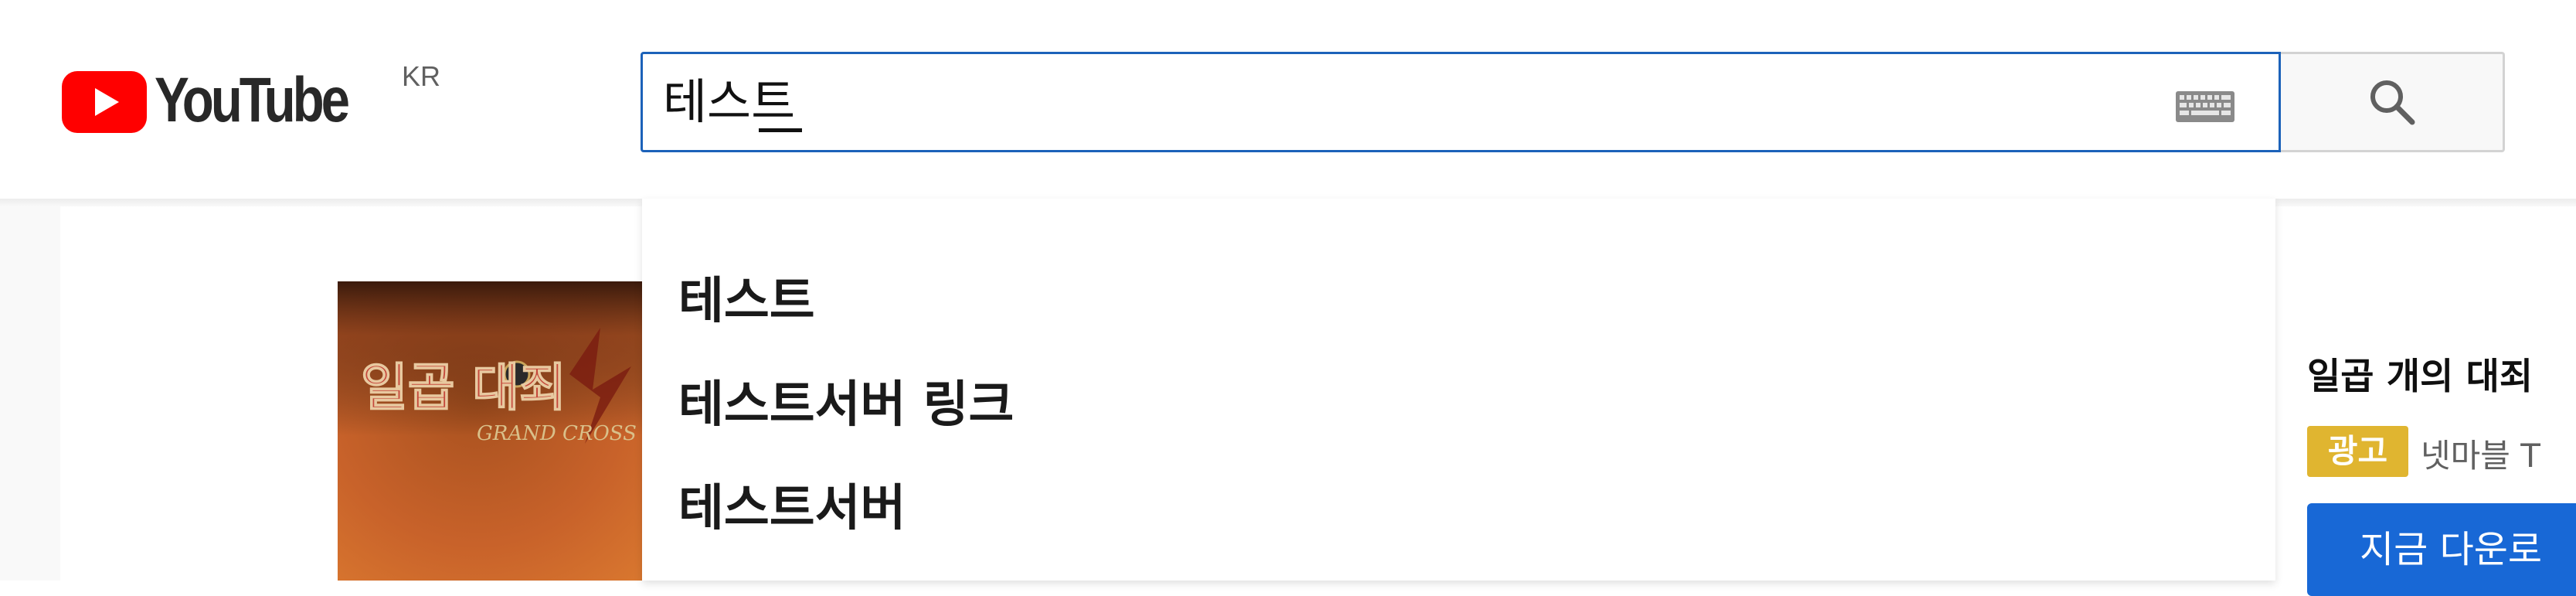  What do you see at coordinates (1381, 102) in the screenshot?
I see `search-input` at bounding box center [1381, 102].